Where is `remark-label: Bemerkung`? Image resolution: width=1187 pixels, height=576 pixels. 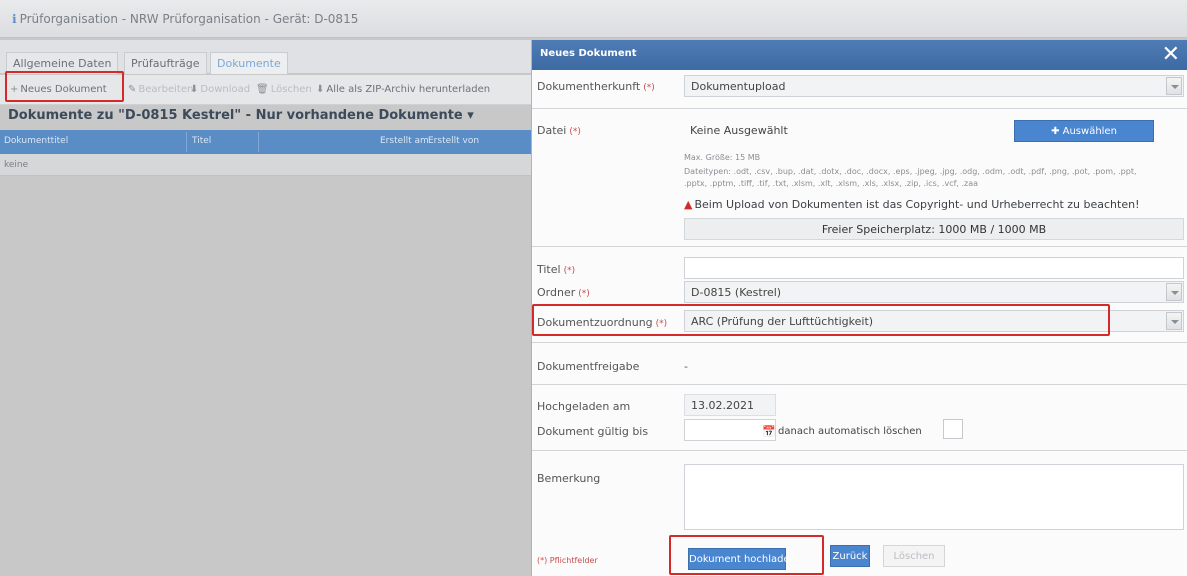 remark-label: Bemerkung is located at coordinates (569, 478).